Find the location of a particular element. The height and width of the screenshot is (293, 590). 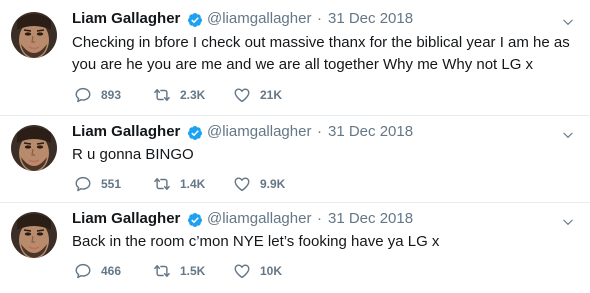

reply-count: 466 is located at coordinates (111, 271).